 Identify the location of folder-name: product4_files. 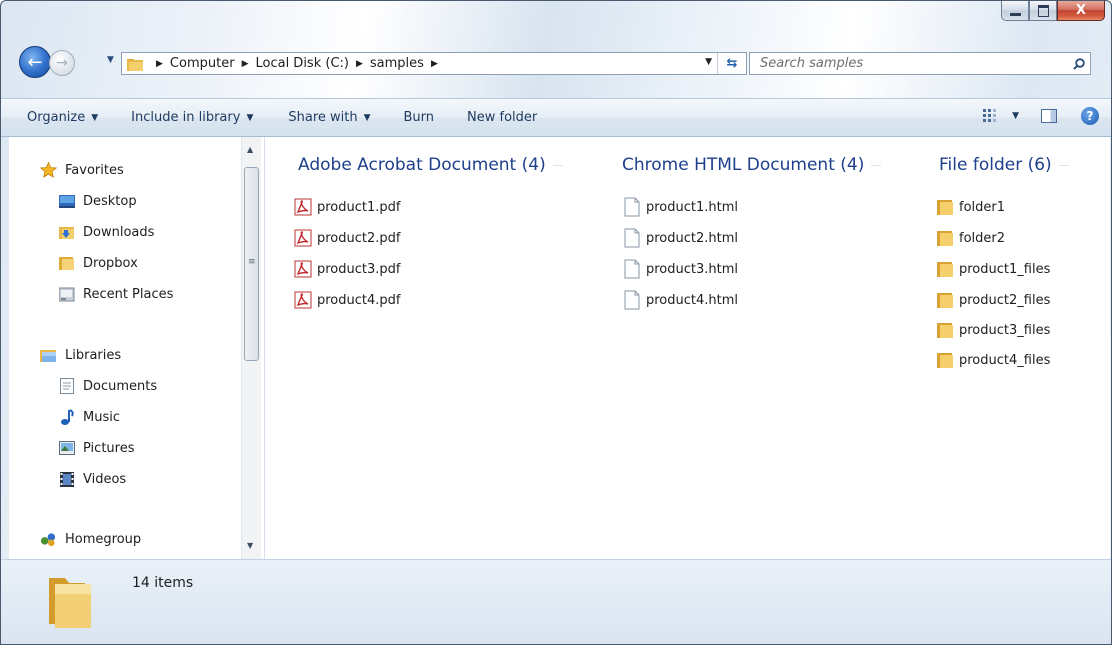
(1005, 360).